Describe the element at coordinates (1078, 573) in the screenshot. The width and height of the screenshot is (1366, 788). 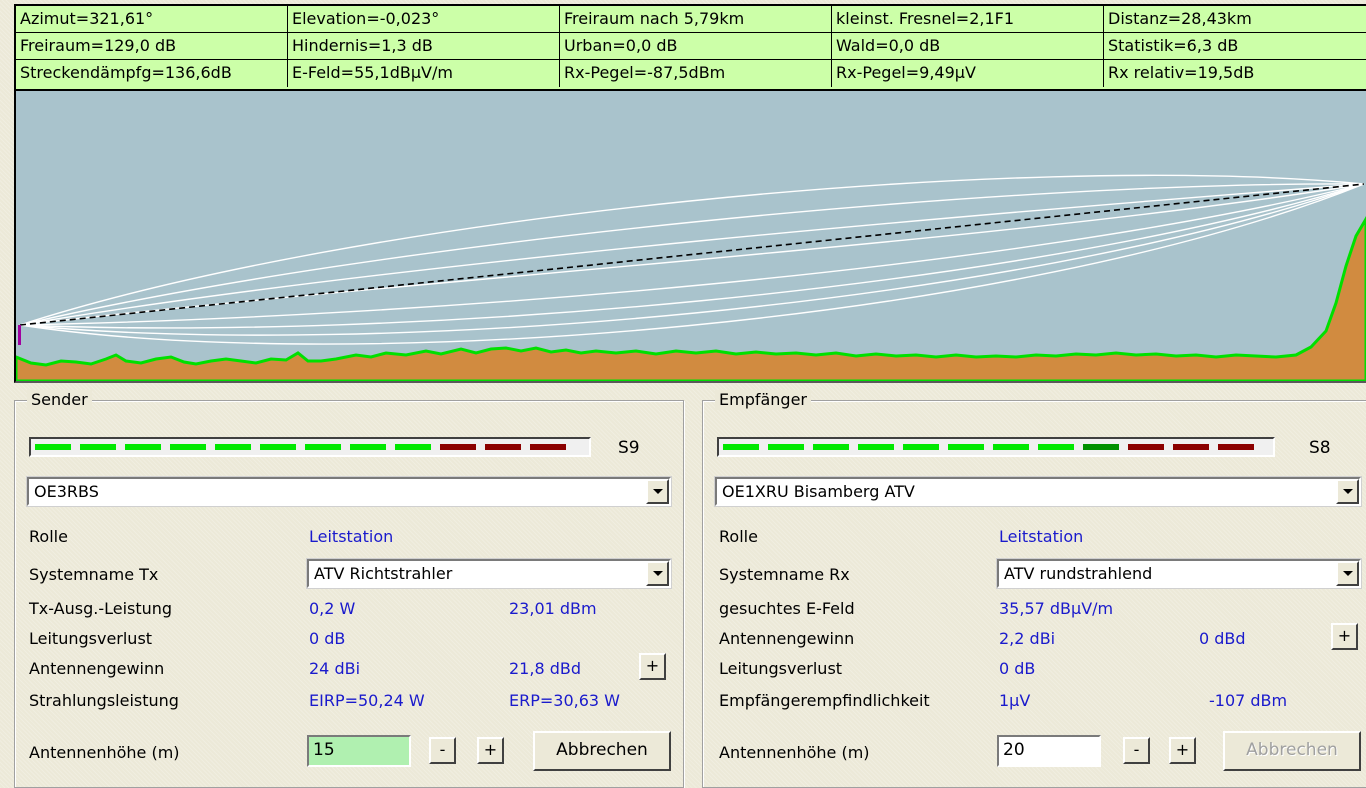
I see `receiver-system-value: ATV rundstrahlend` at that location.